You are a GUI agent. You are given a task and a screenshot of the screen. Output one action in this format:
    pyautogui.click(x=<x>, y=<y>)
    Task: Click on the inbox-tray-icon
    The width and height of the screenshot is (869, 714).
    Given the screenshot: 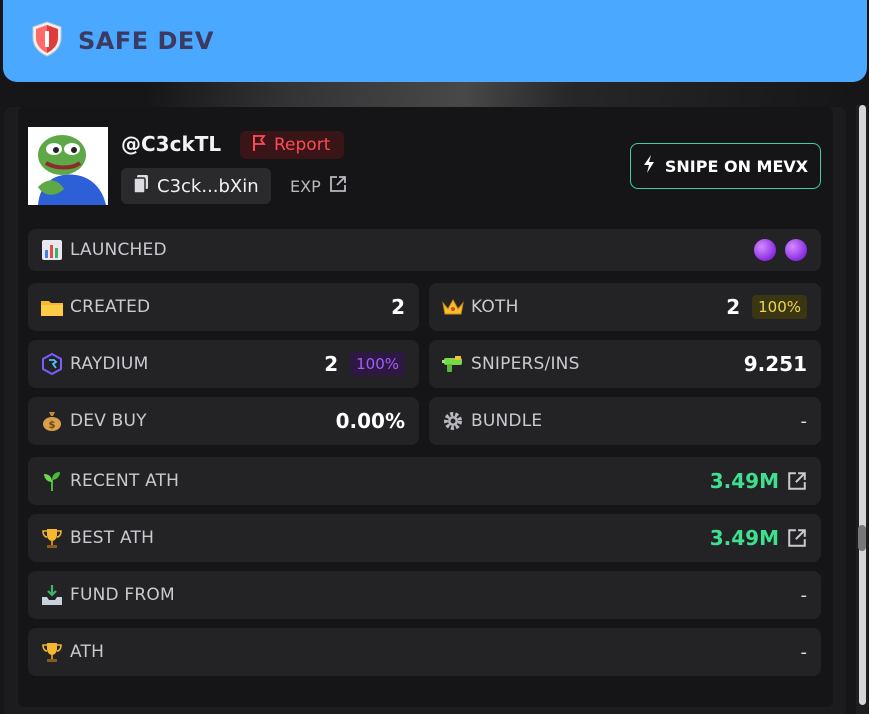 What is the action you would take?
    pyautogui.click(x=52, y=595)
    